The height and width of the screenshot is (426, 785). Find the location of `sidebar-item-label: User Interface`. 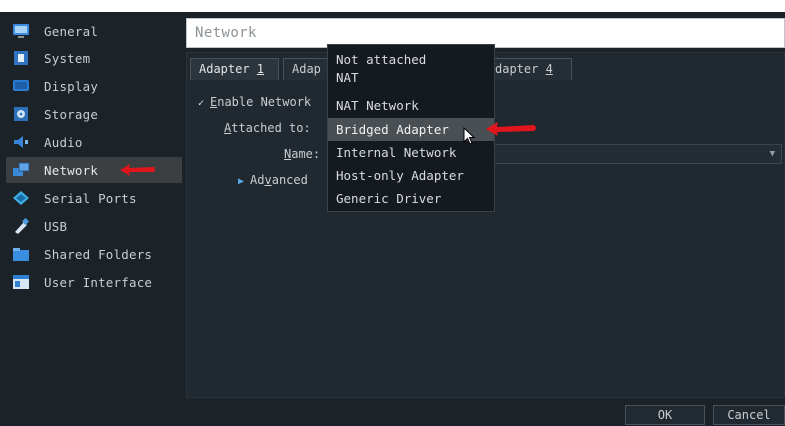

sidebar-item-label: User Interface is located at coordinates (98, 282).